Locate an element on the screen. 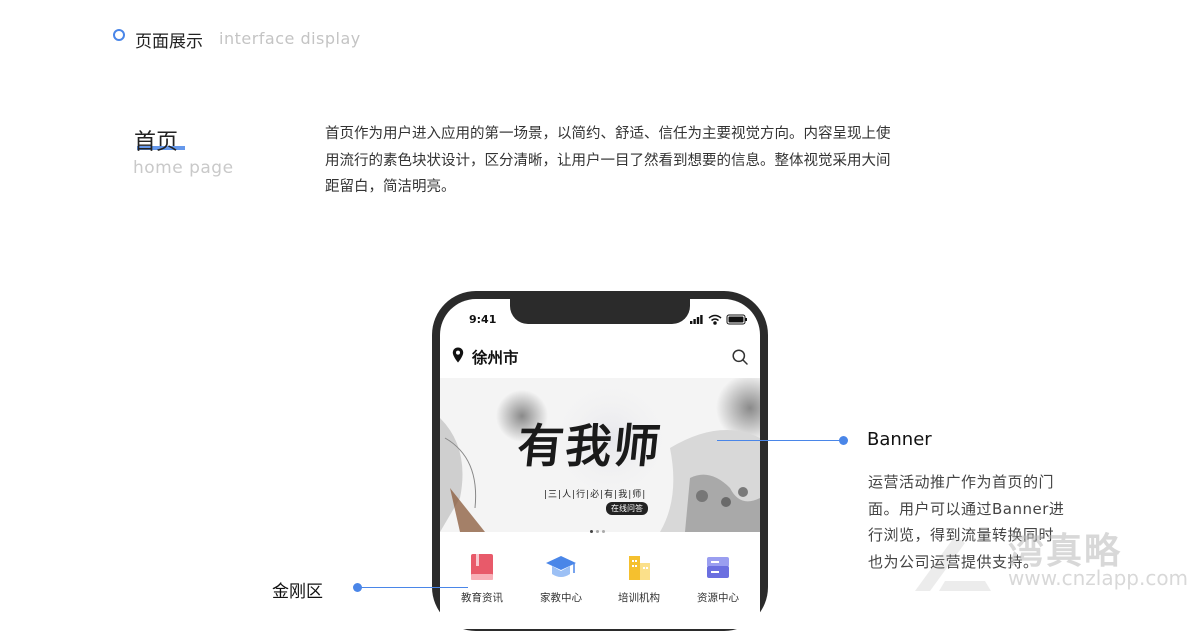 Image resolution: width=1200 pixels, height=631 pixels. status-icons is located at coordinates (718, 319).